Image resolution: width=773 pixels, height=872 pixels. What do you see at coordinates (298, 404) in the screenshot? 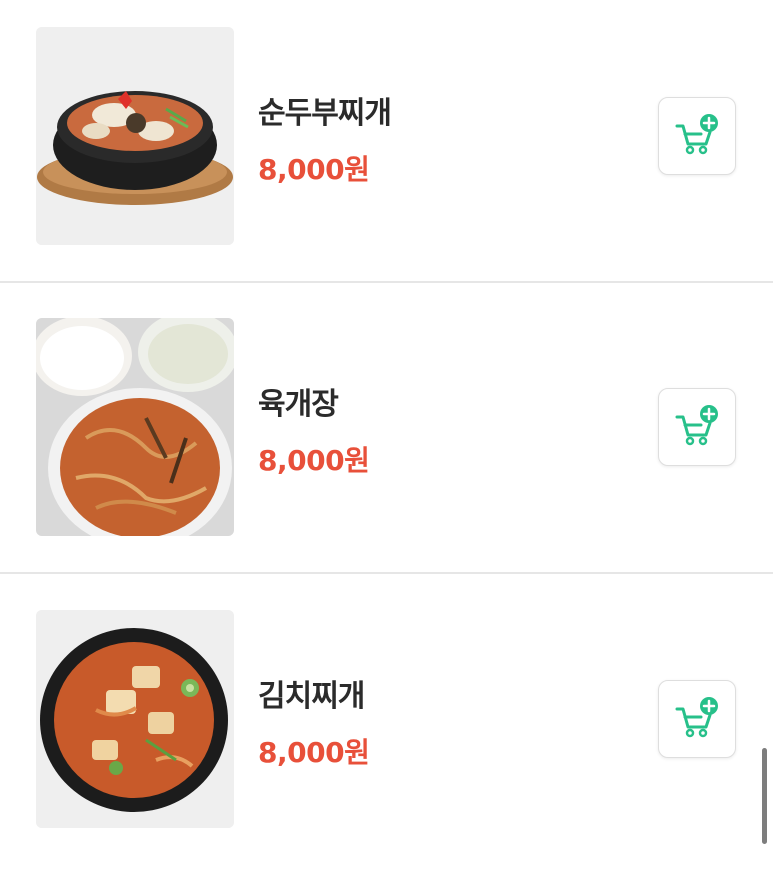
I see `menu-item-name: 육개장` at bounding box center [298, 404].